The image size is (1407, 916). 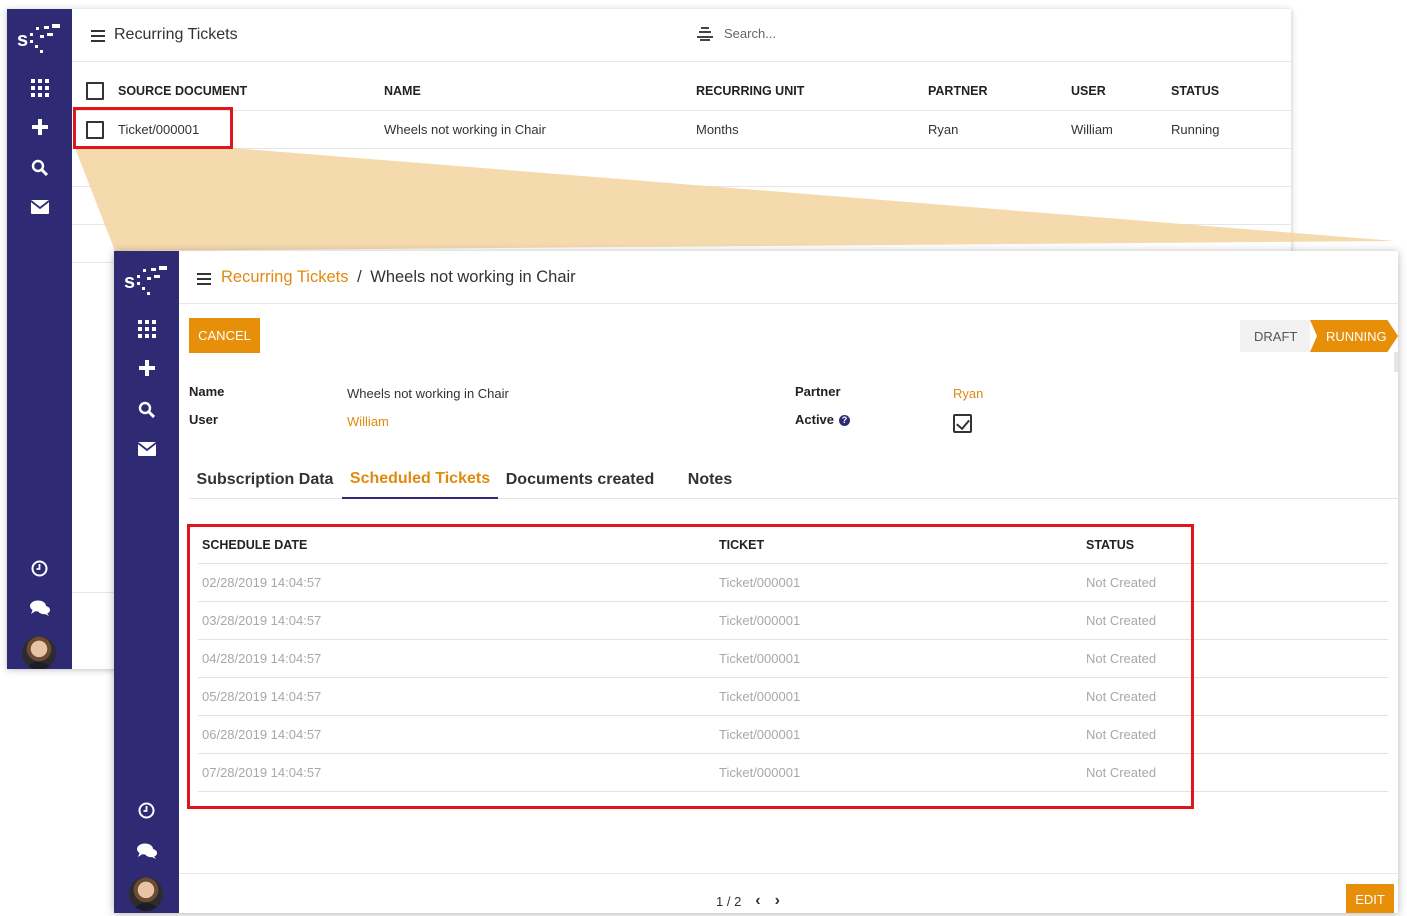 I want to click on schedule-header-row: SCHEDULE DATE TICKET STATUS, so click(x=793, y=545).